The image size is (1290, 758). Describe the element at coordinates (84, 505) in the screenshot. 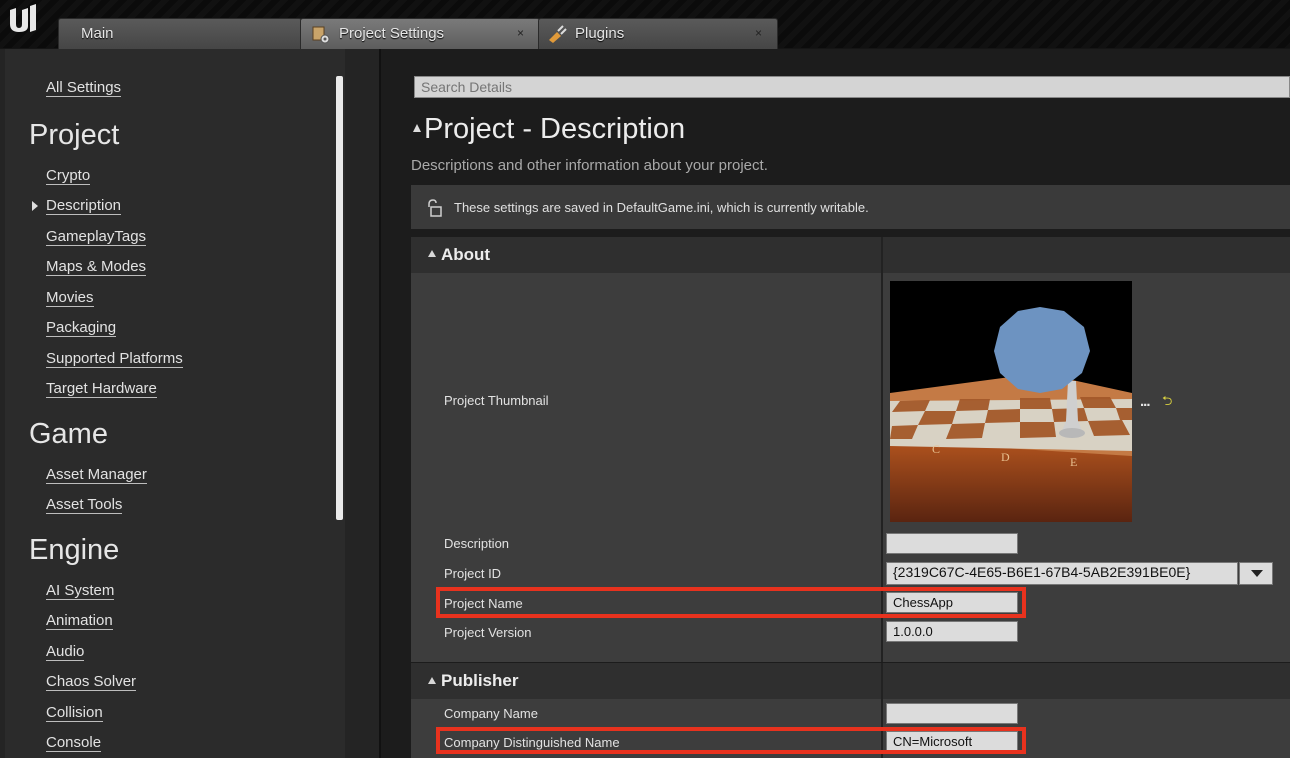

I see `sidebar-item-asset-tools: Asset Tools` at that location.